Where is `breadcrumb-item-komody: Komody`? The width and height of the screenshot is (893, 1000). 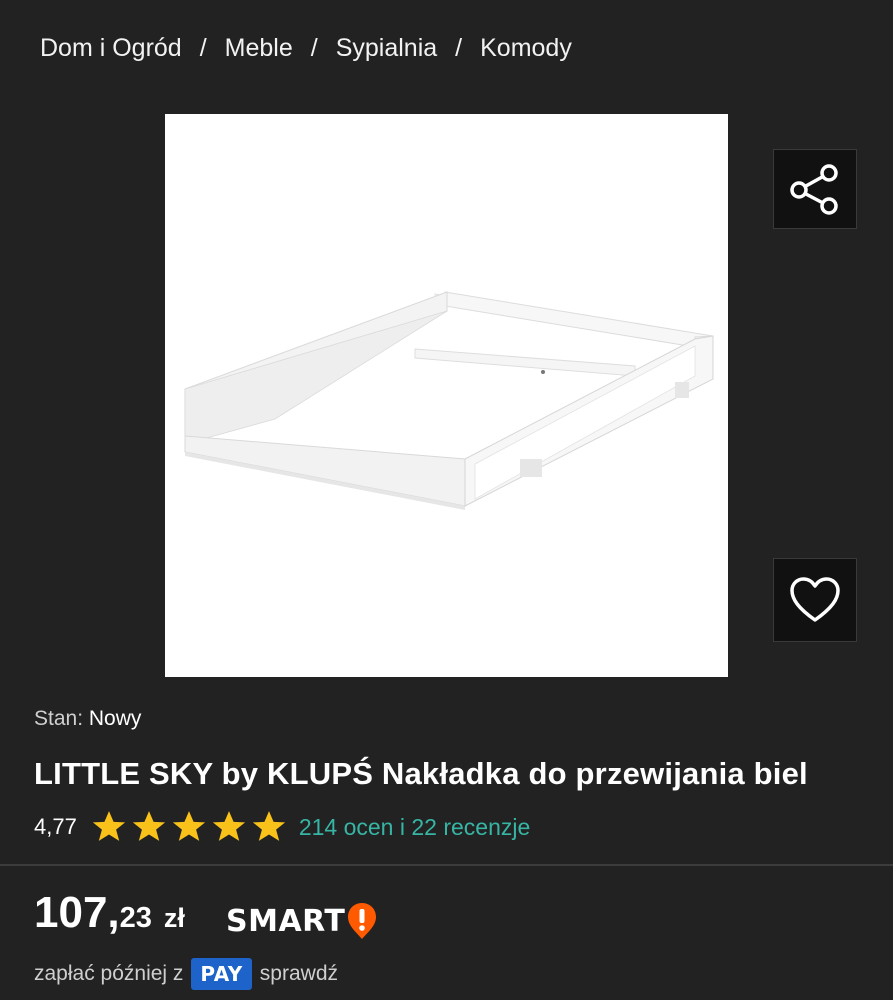
breadcrumb-item-komody: Komody is located at coordinates (526, 48).